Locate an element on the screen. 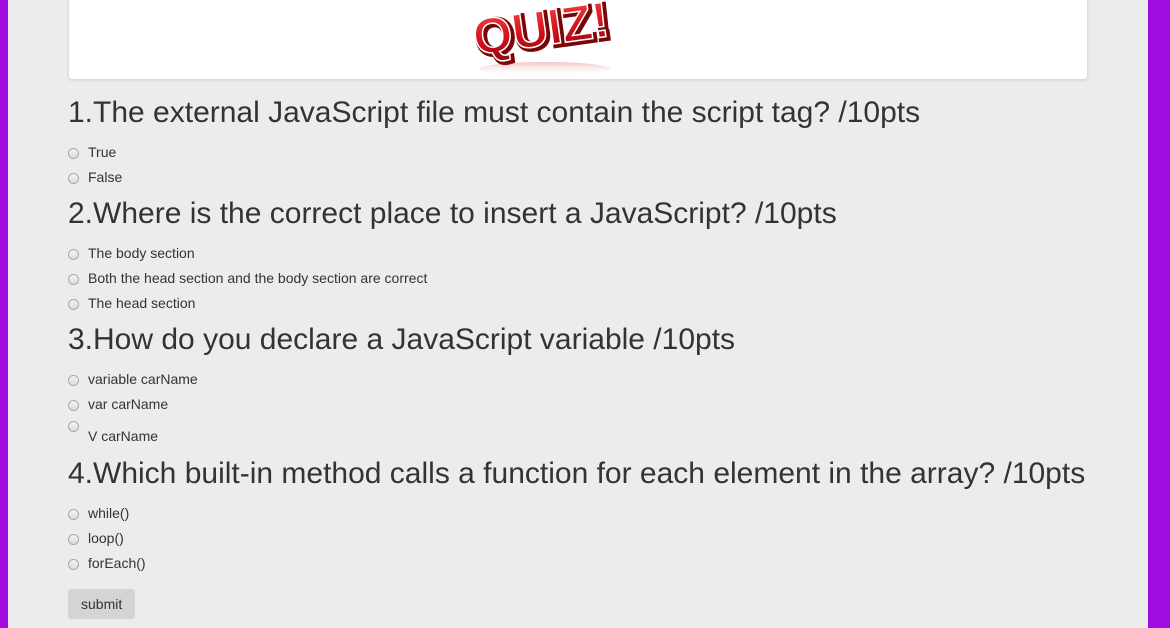  option-label: The head section is located at coordinates (142, 302).